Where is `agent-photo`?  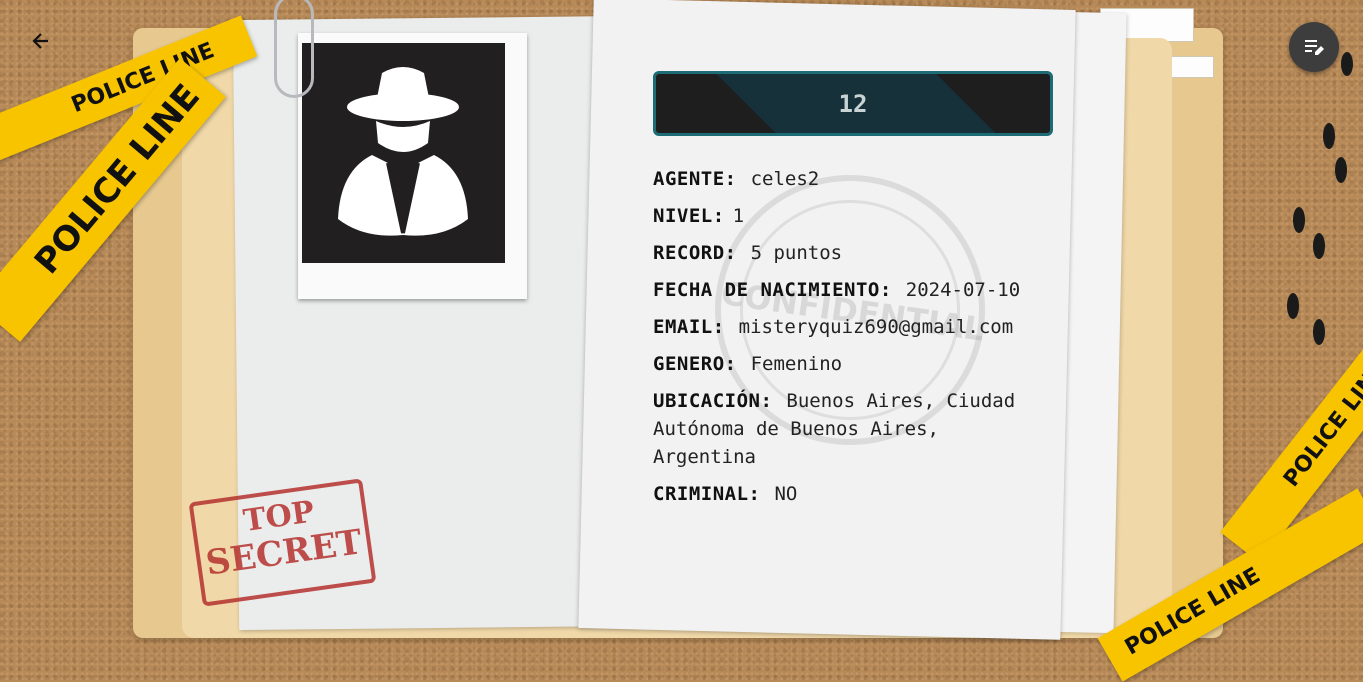
agent-photo is located at coordinates (403, 153).